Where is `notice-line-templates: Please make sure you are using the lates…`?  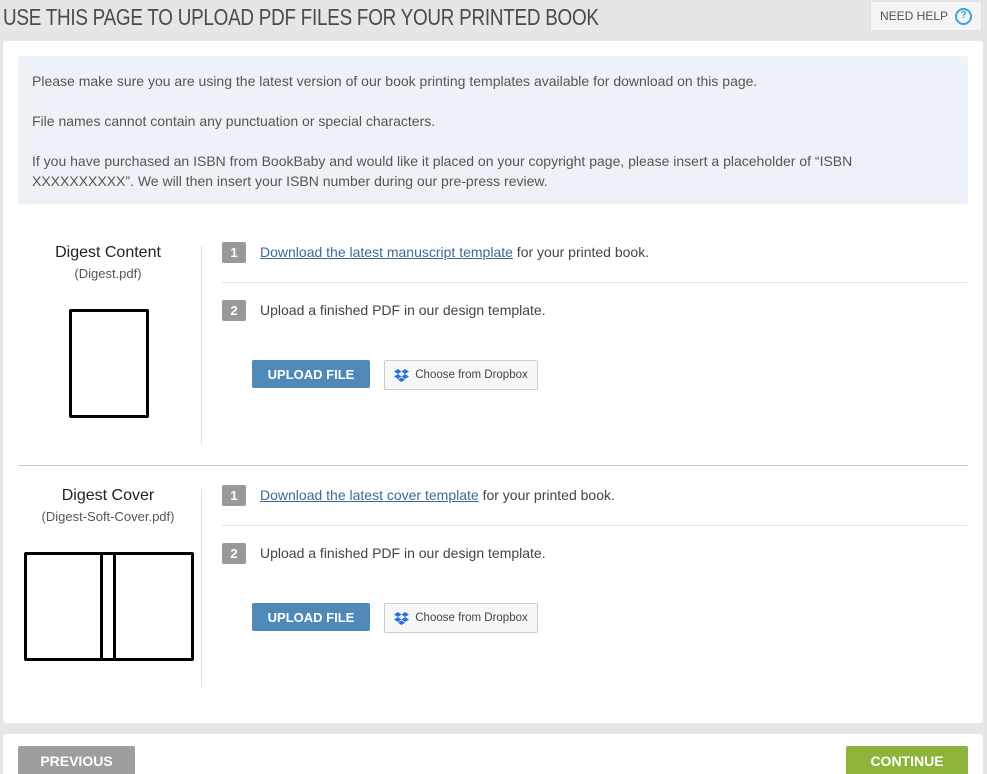 notice-line-templates: Please make sure you are using the lates… is located at coordinates (395, 81).